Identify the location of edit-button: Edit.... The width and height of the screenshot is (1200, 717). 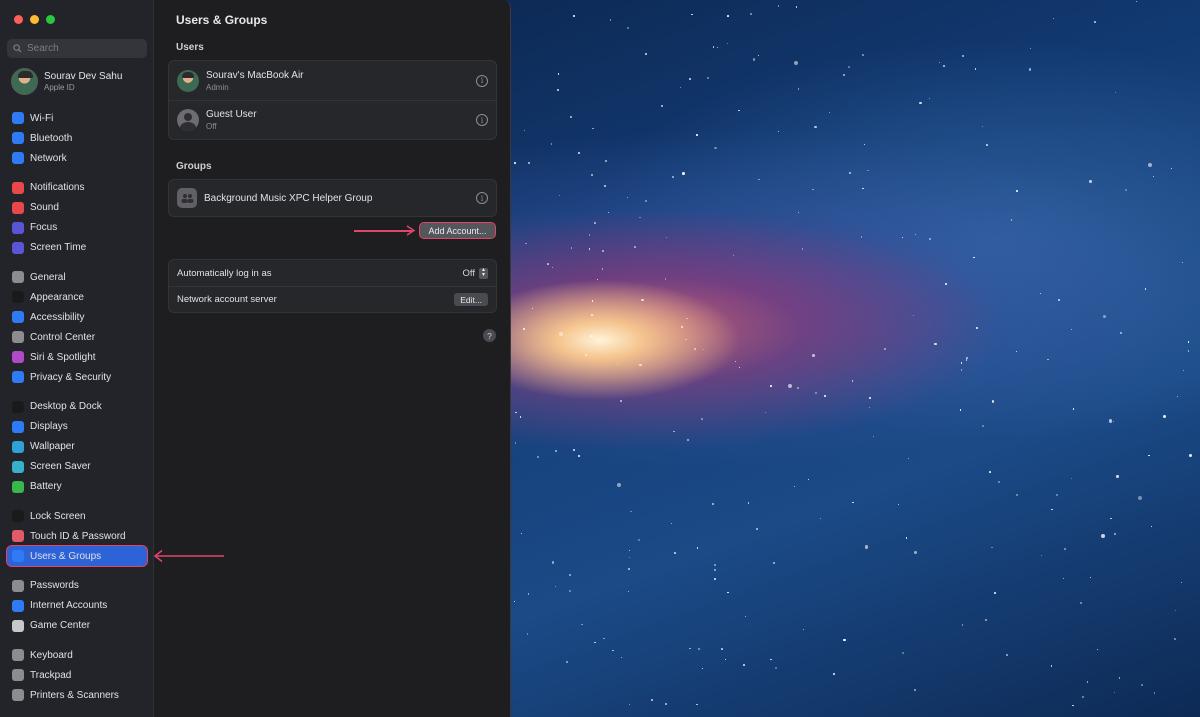
(471, 299).